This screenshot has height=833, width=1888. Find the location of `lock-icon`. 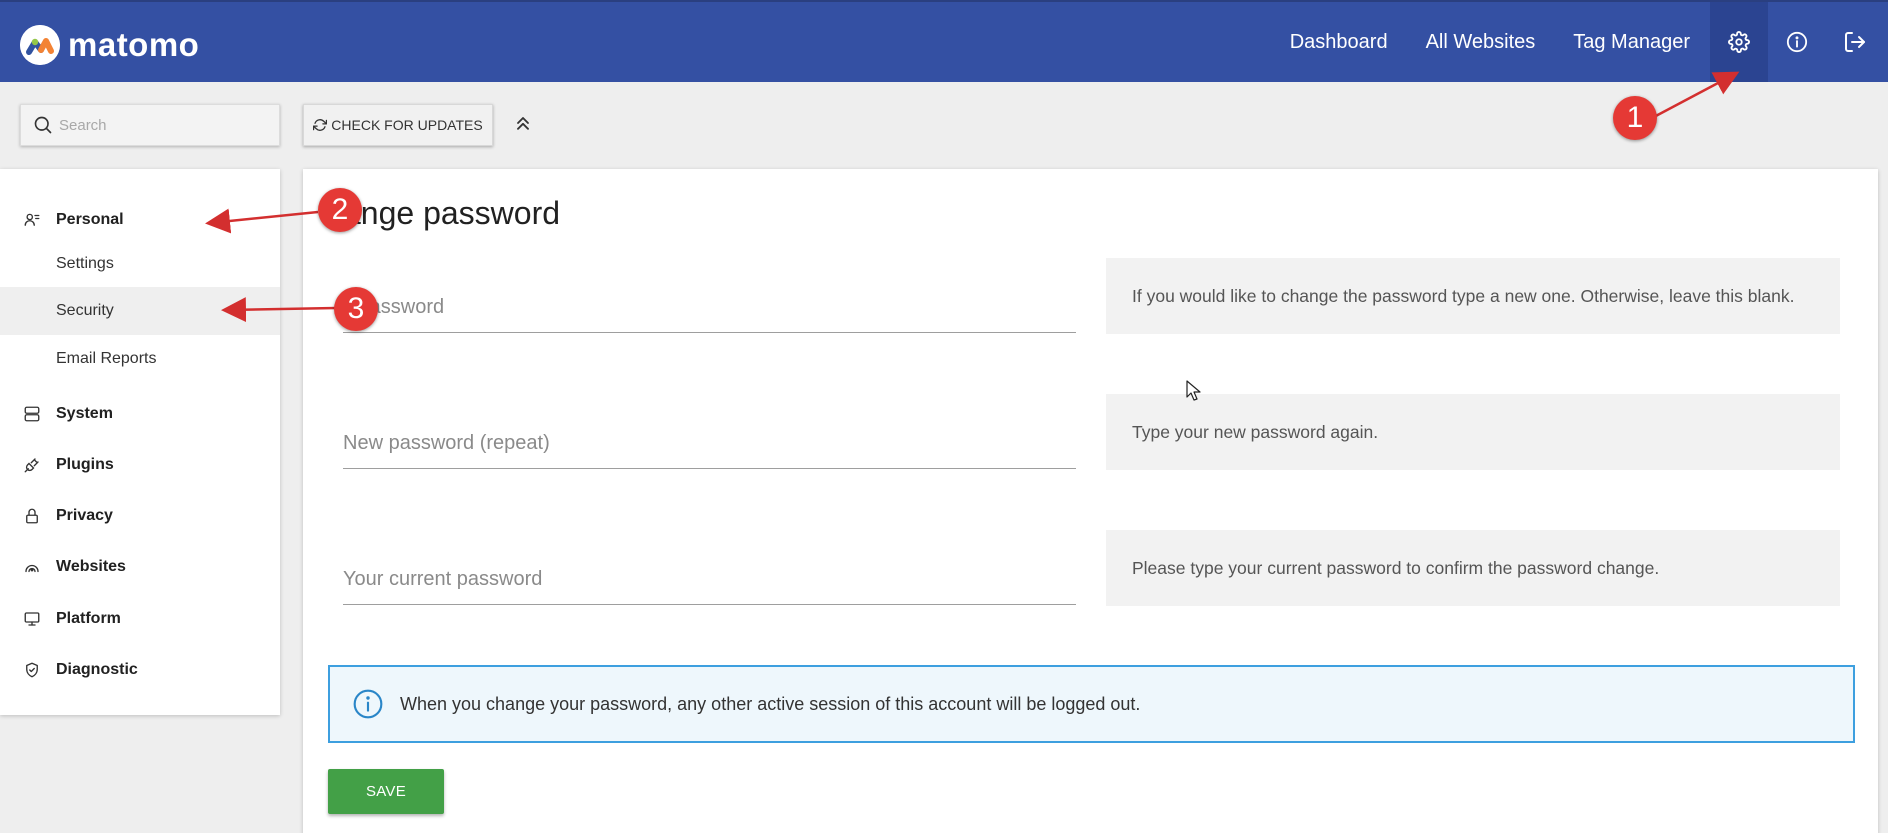

lock-icon is located at coordinates (32, 516).